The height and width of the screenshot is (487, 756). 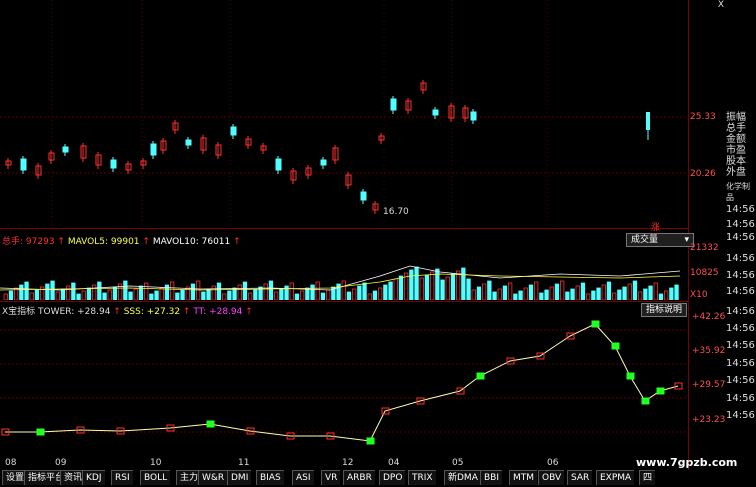 I want to click on tab-13: DPO, so click(x=392, y=477).